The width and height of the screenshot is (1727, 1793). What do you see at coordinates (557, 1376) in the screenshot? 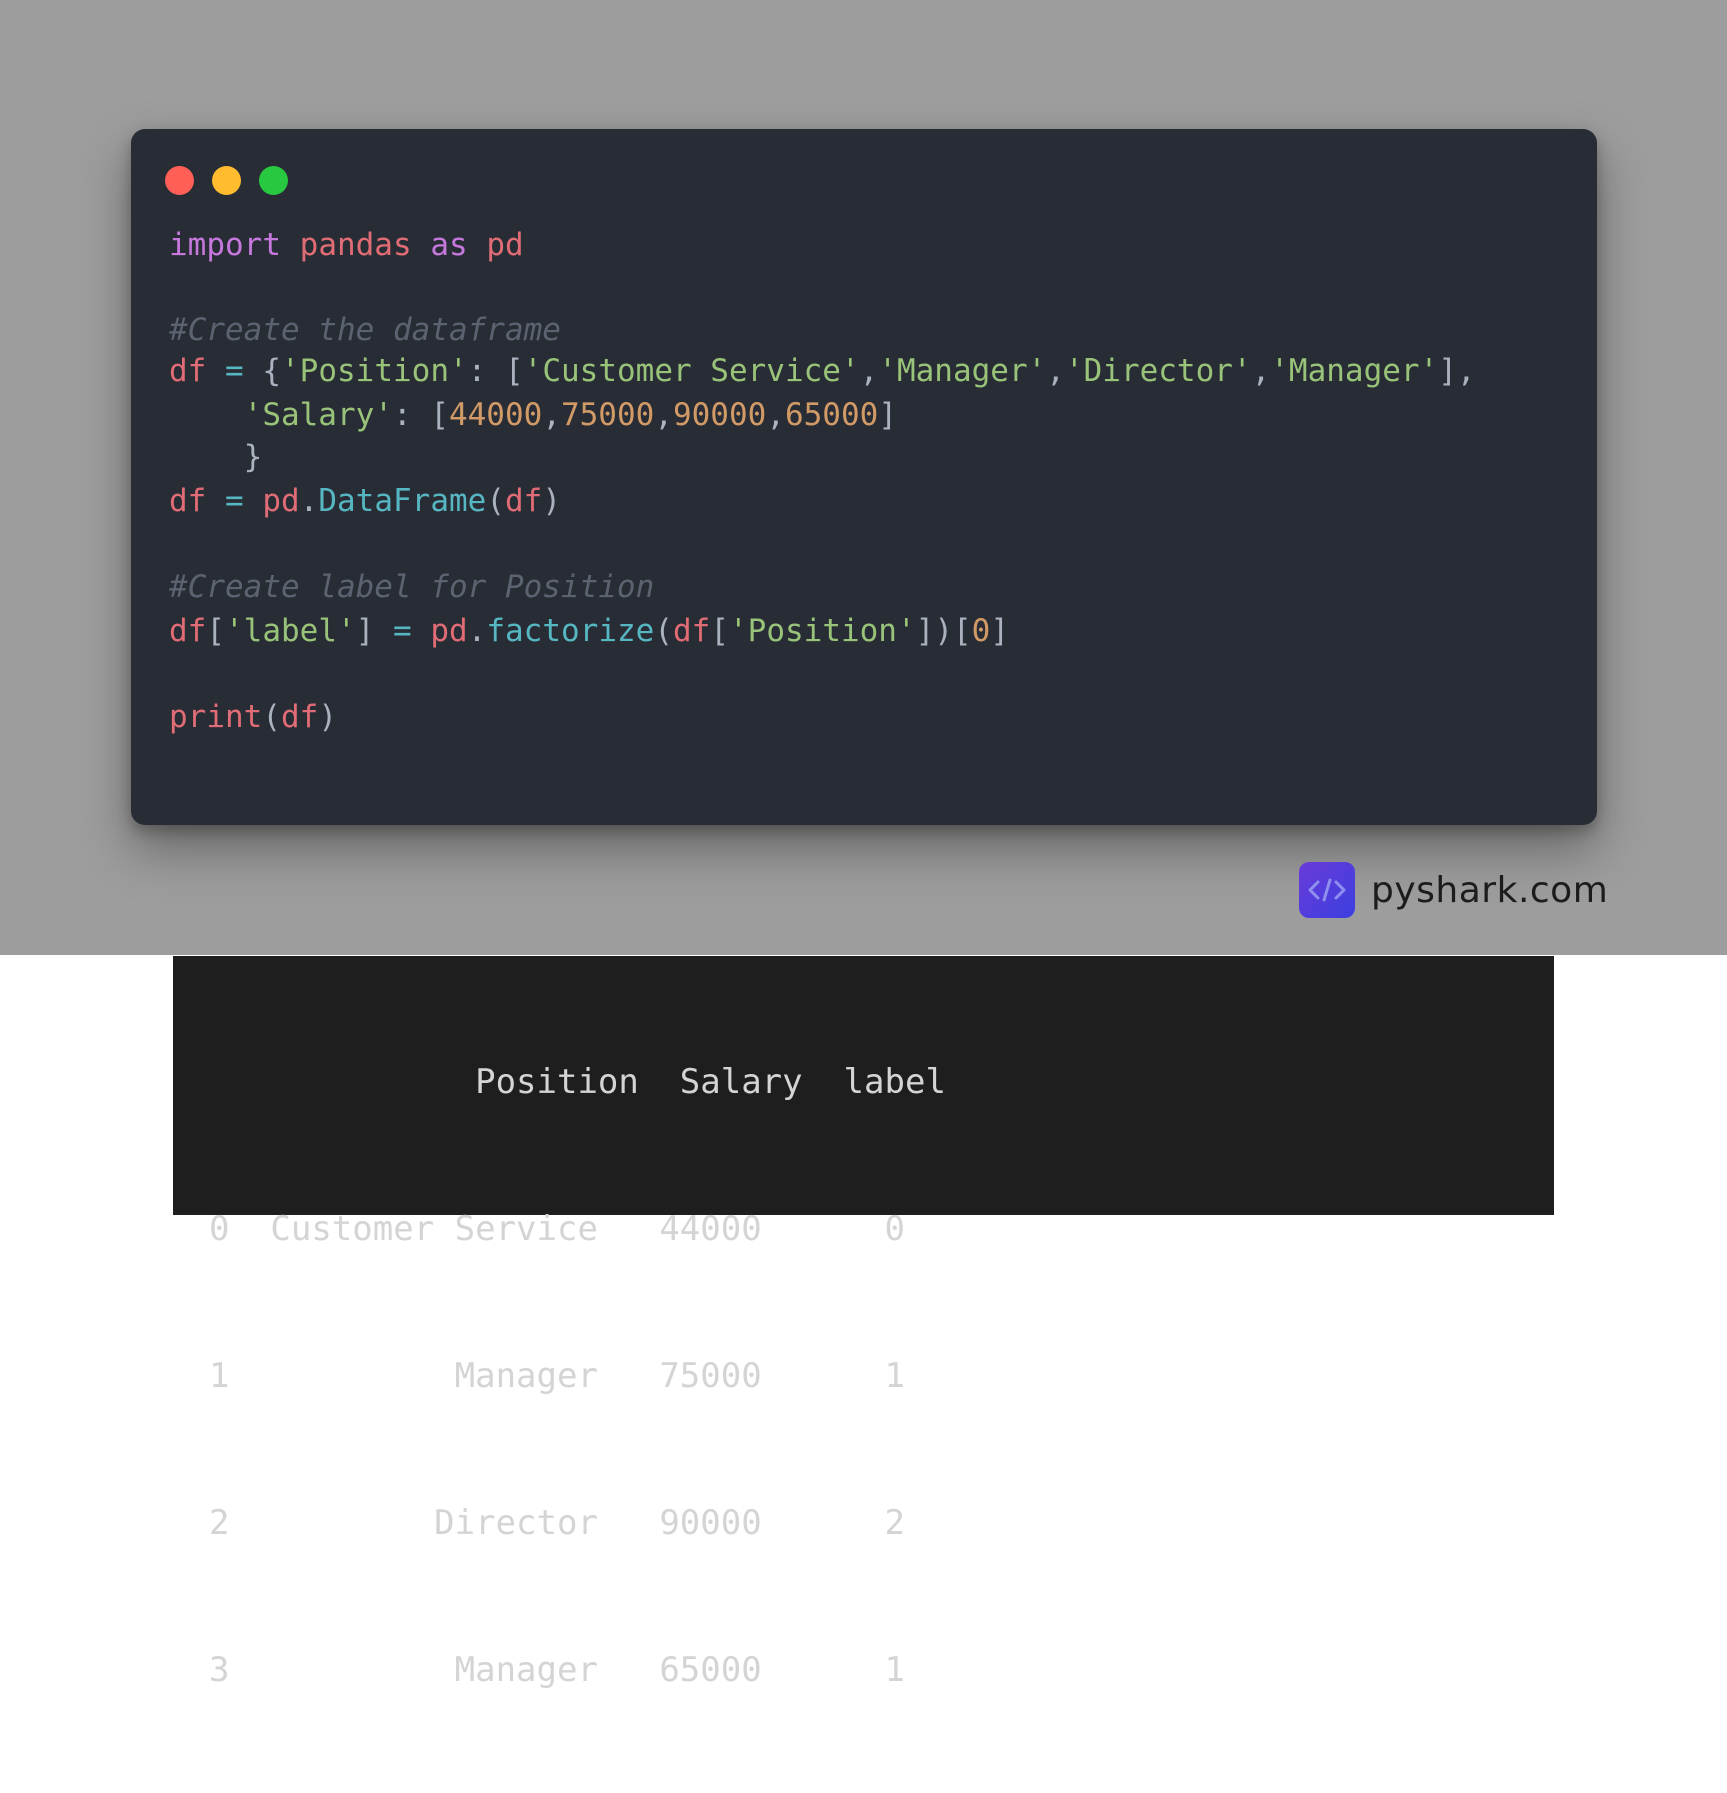
I see `output-row: 1 Manager 75000 1` at bounding box center [557, 1376].